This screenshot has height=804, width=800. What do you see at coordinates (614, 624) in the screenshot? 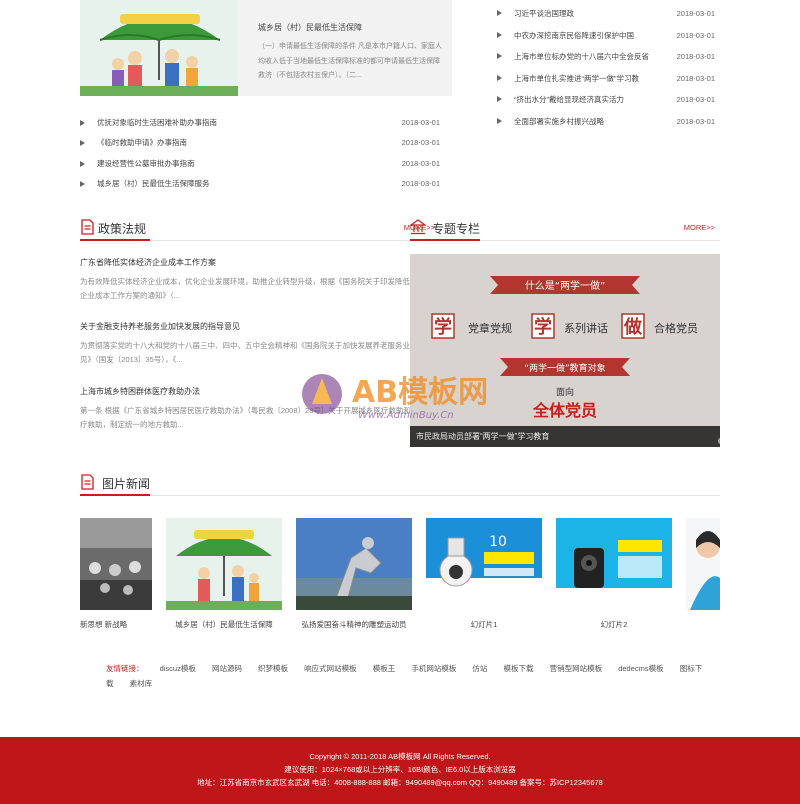
I see `picture-caption: 幻灯片2` at bounding box center [614, 624].